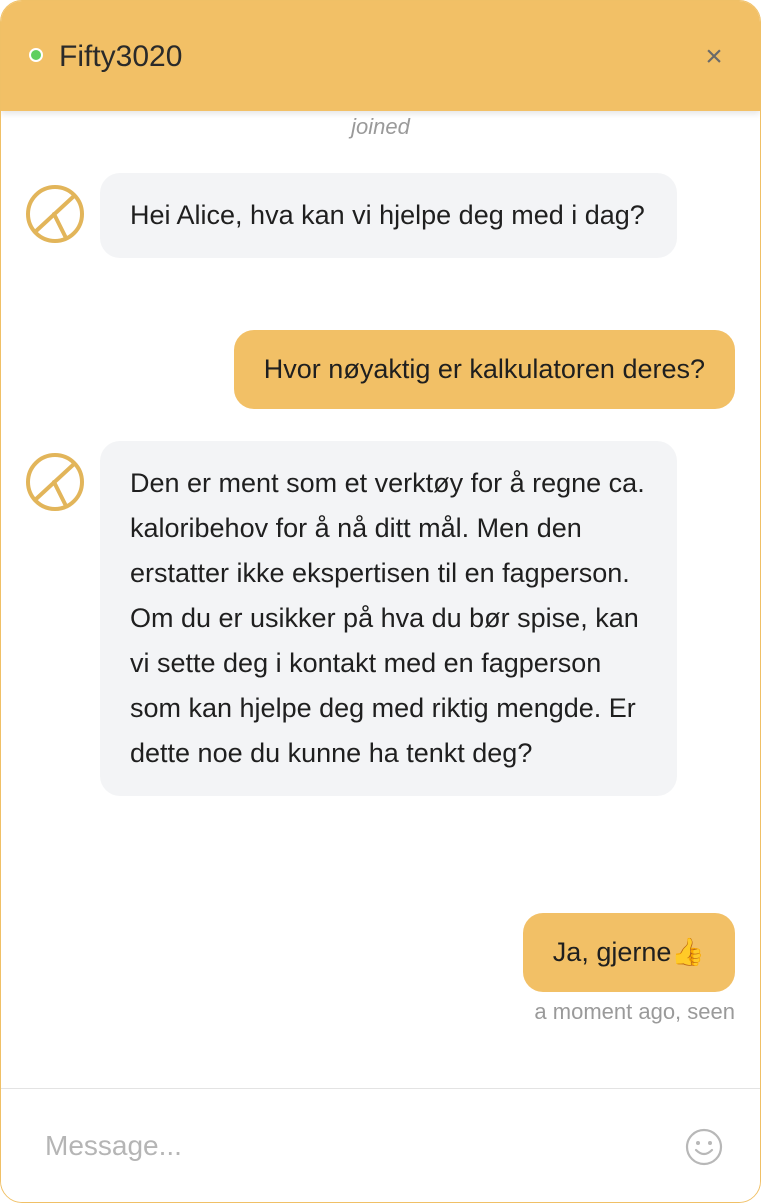  Describe the element at coordinates (36, 55) in the screenshot. I see `online-status-icon` at that location.